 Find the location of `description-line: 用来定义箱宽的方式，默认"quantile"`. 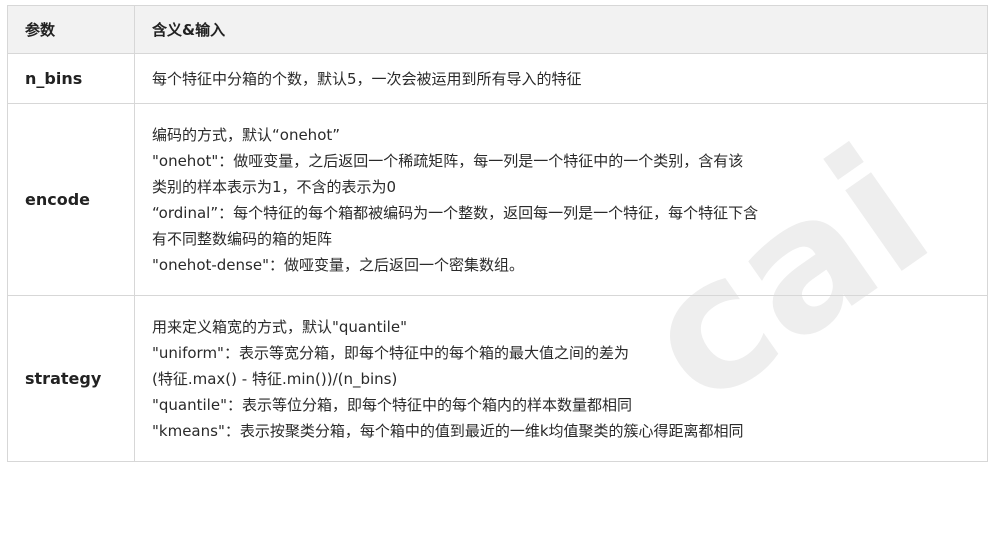

description-line: 用来定义箱宽的方式，默认"quantile" is located at coordinates (279, 326).